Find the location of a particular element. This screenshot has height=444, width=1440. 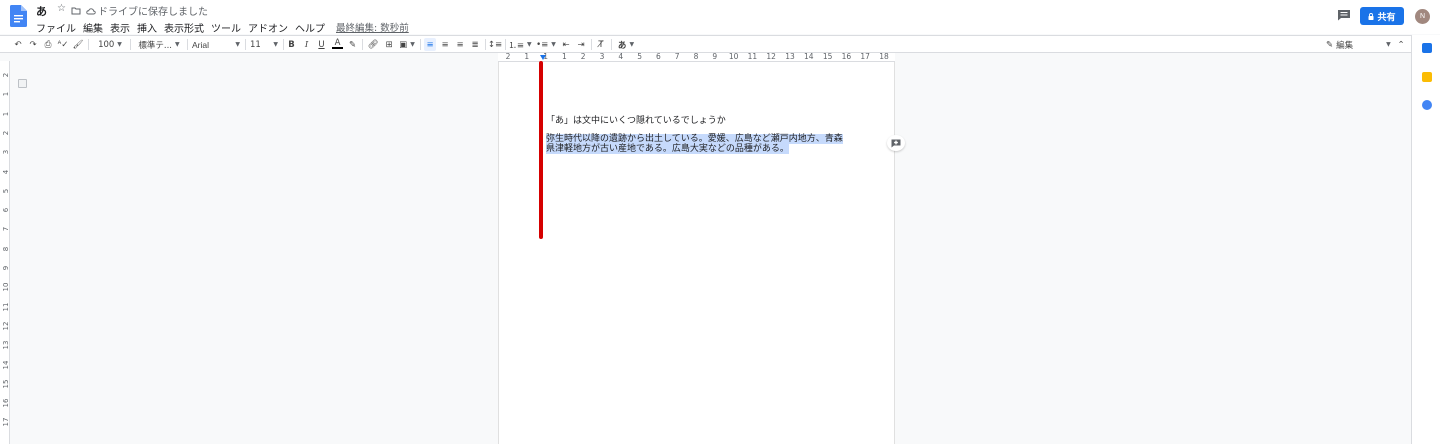

comment-history-icon is located at coordinates (1344, 15).